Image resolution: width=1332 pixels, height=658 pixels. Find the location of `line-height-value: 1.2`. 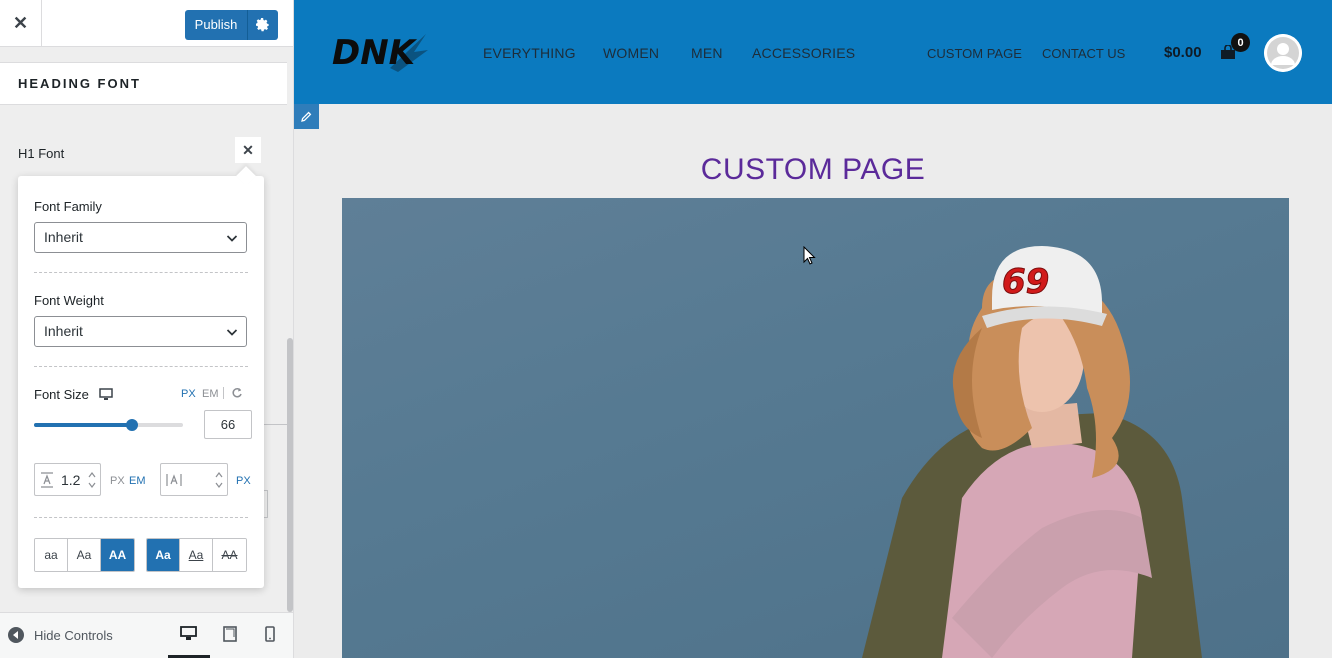

line-height-value: 1.2 is located at coordinates (71, 480).